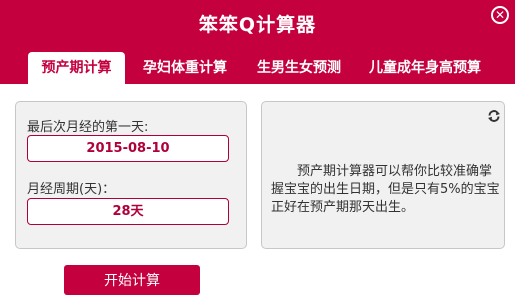 This screenshot has width=515, height=303. I want to click on tab-bar: 预产期计算 孕妇体重计算 生男生女预测 儿童成年身高预算, so click(257, 68).